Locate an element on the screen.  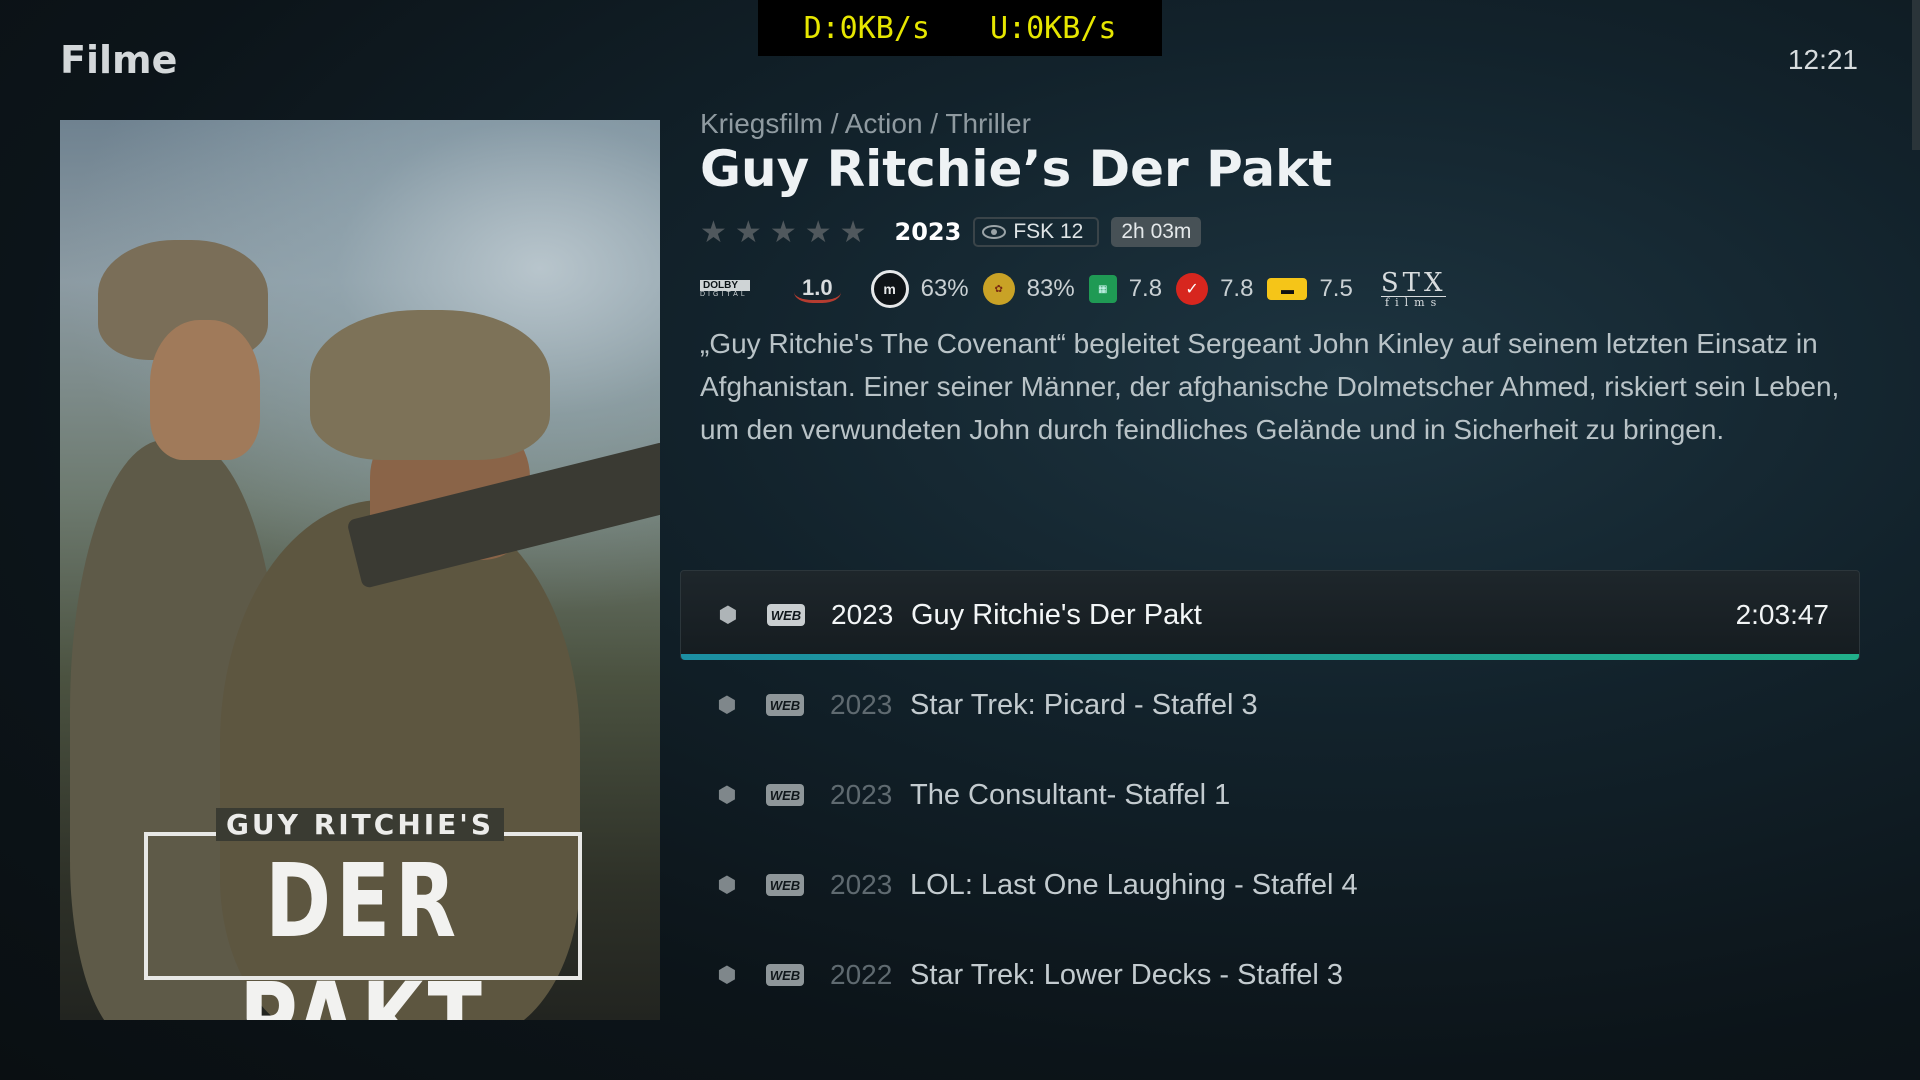
list-item-title: The Consultant- Staffel 1 is located at coordinates (1070, 794).